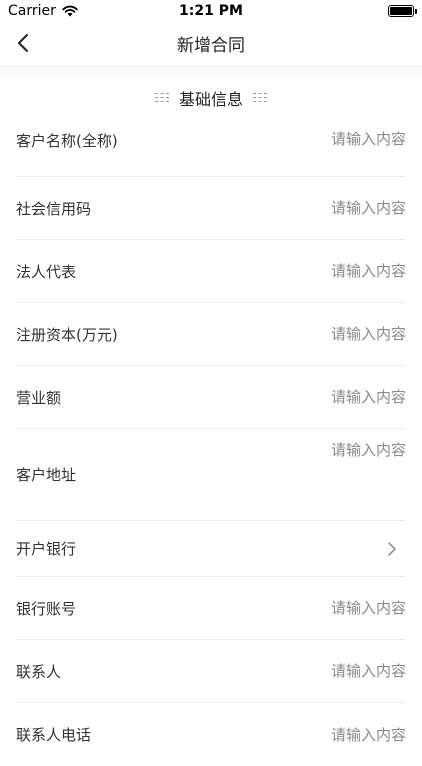  I want to click on section-title: 基础信息, so click(210, 99).